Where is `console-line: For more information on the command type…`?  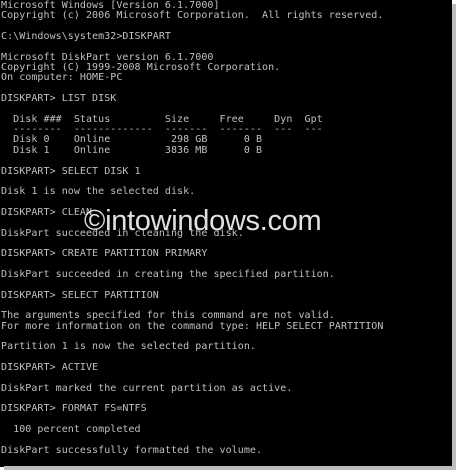
console-line: For more information on the command type… is located at coordinates (192, 326).